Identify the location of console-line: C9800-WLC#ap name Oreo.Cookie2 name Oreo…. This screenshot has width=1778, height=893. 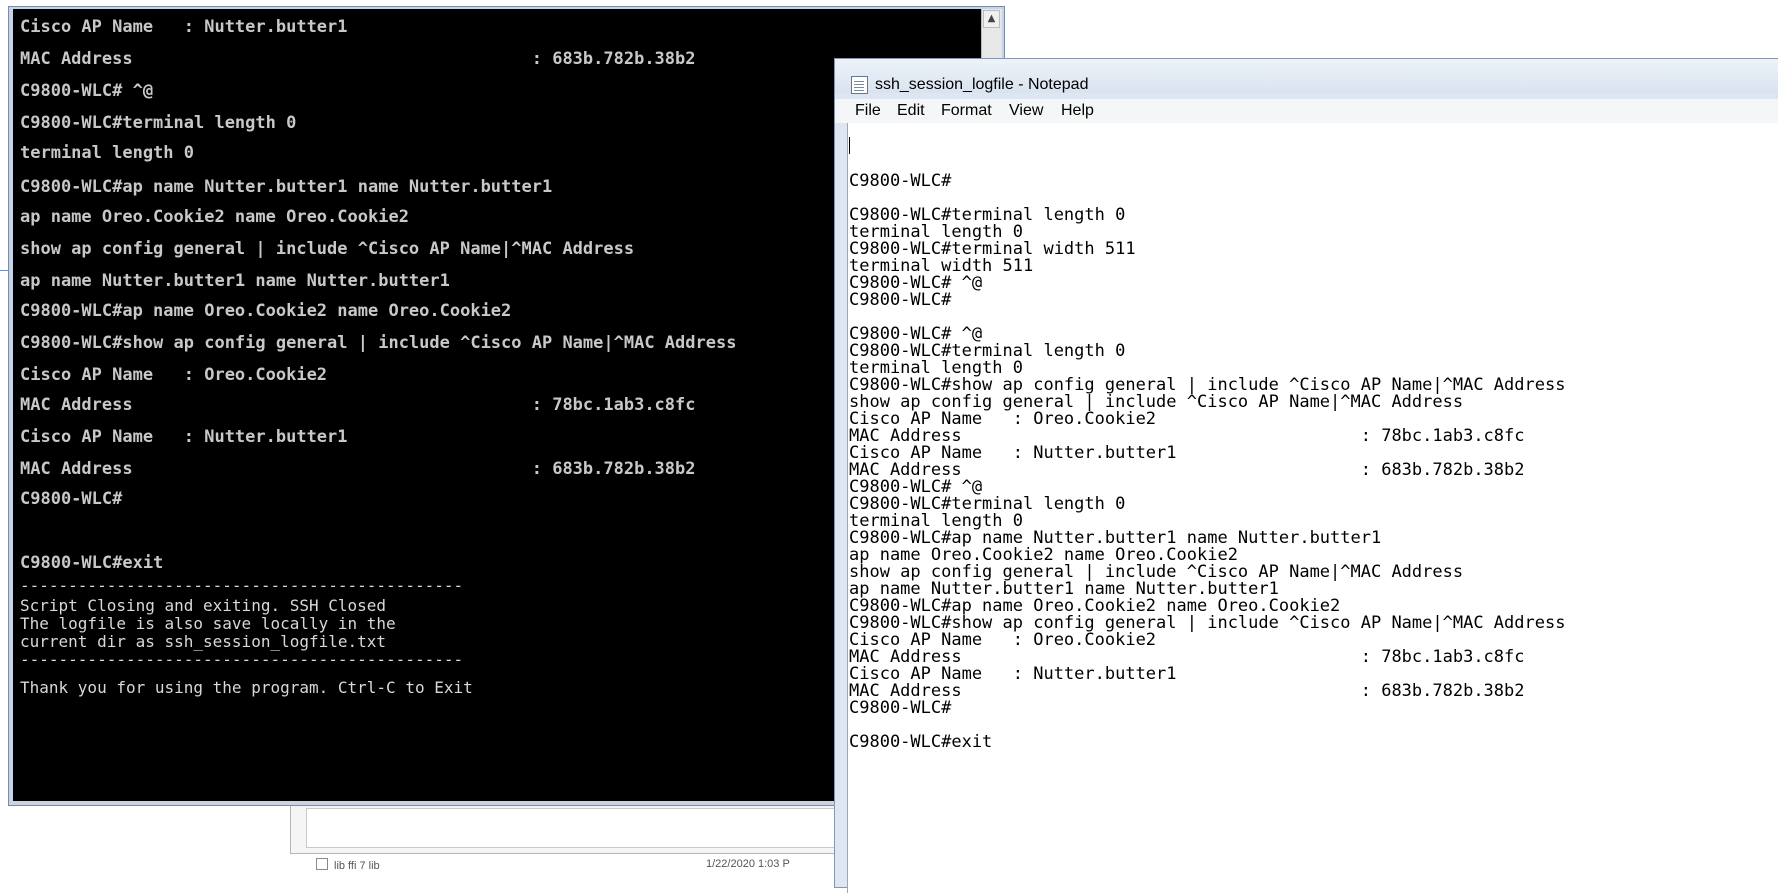
(266, 311).